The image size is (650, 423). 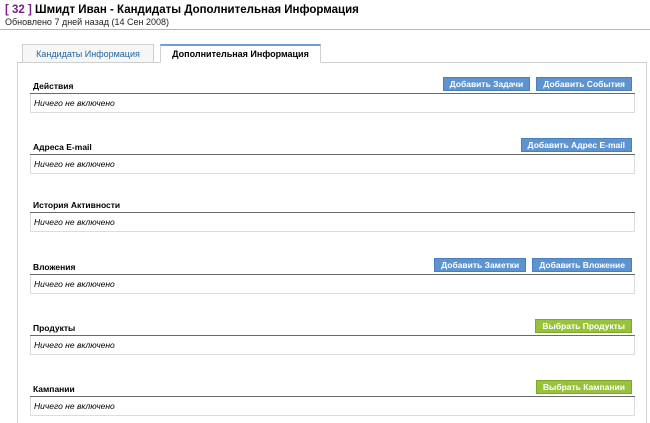 I want to click on tab-additional-info: Дополнительная Информация, so click(x=240, y=53).